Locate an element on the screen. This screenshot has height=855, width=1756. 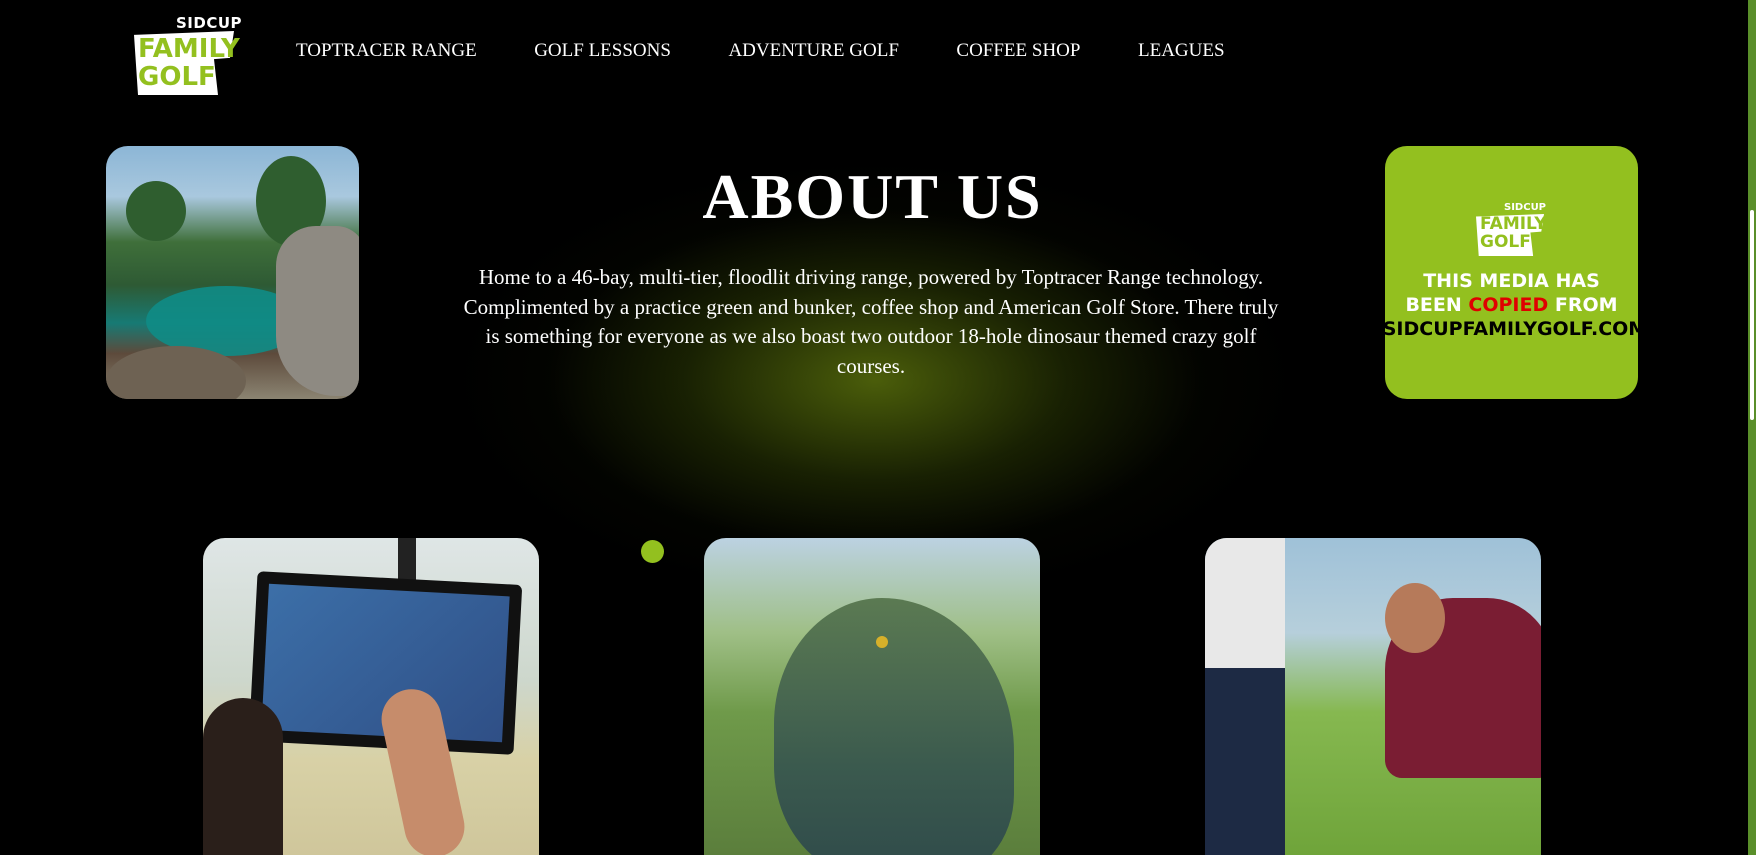
decorative-dot is located at coordinates (652, 551).